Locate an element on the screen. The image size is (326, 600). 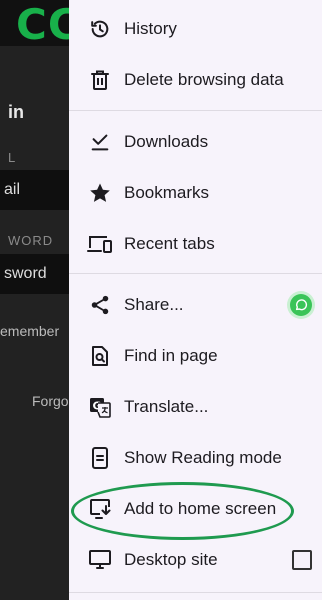
menu-item-label: Bookmarks is located at coordinates (167, 192).